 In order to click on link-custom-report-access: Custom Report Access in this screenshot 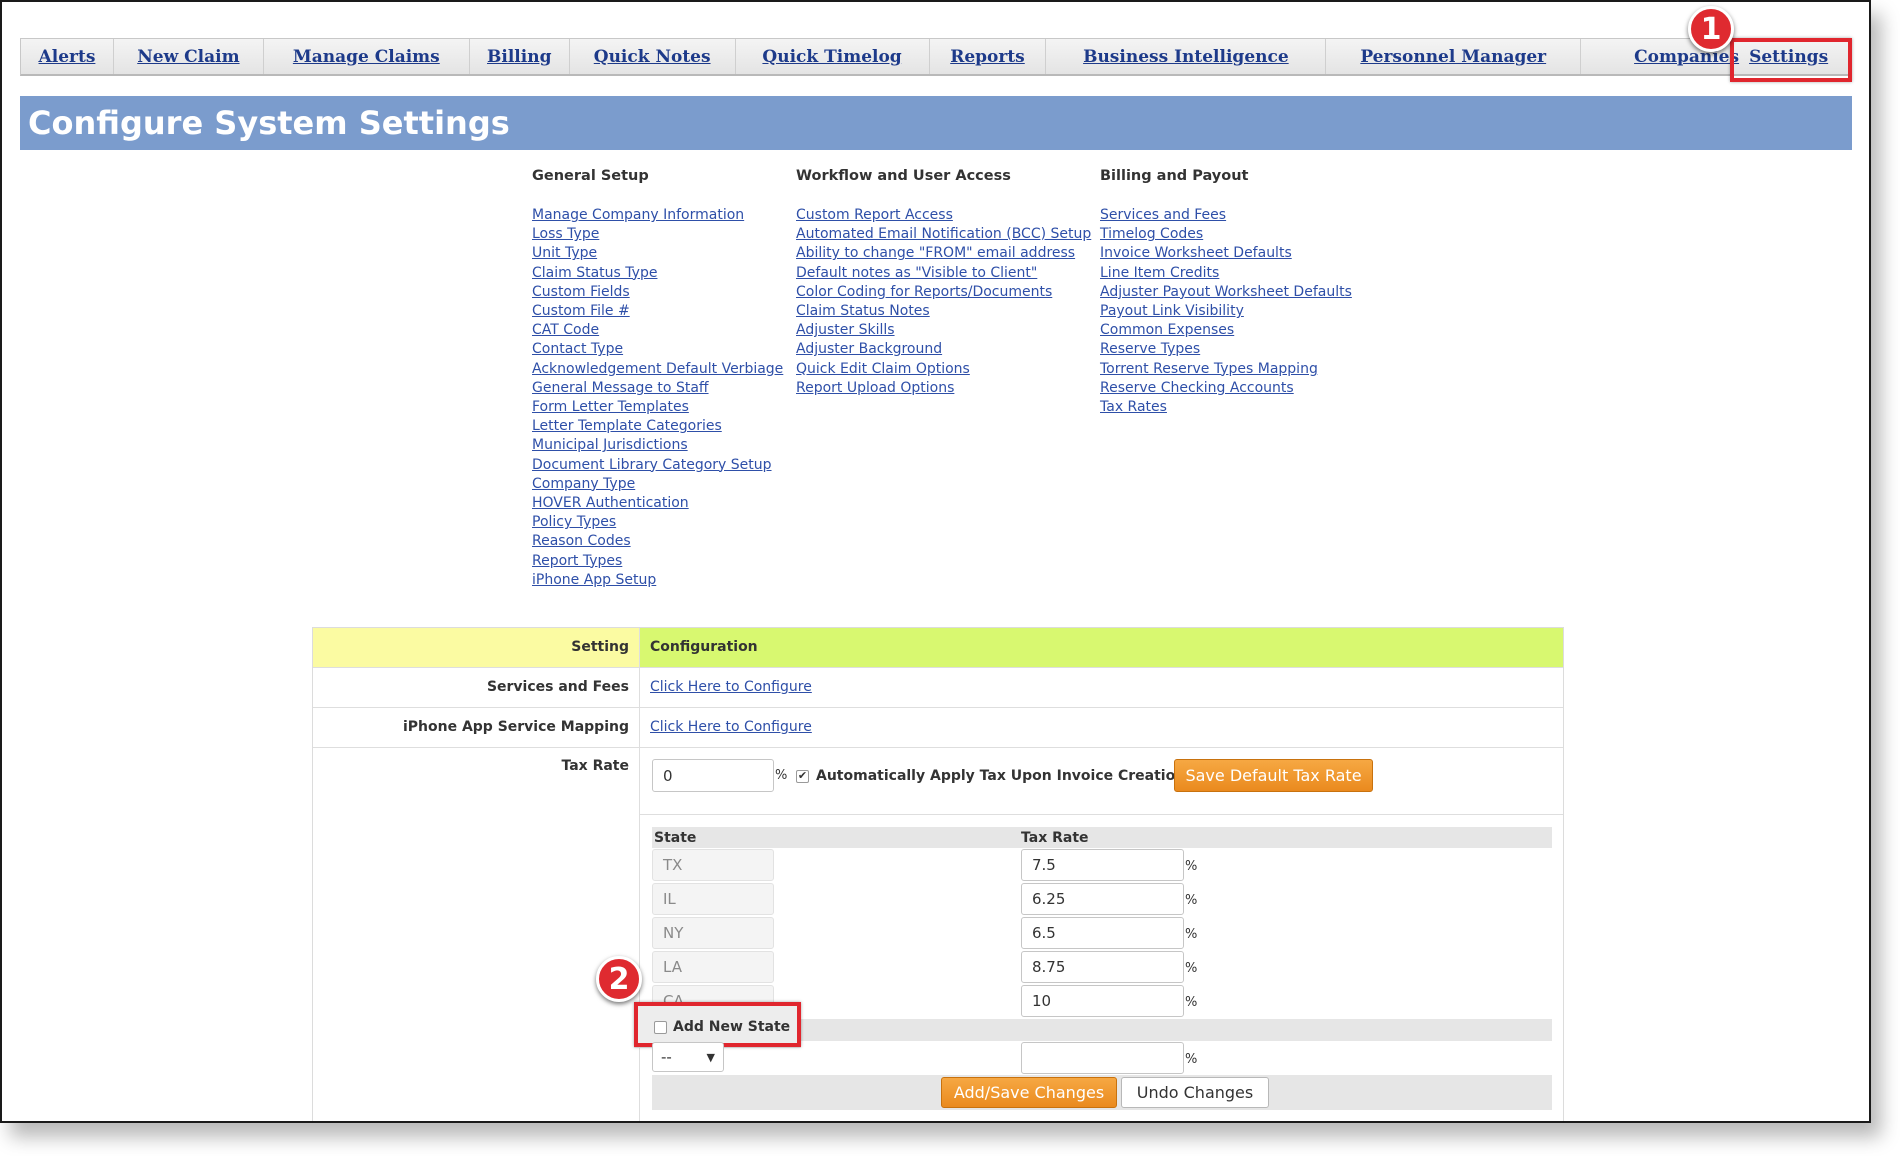, I will do `click(943, 215)`.